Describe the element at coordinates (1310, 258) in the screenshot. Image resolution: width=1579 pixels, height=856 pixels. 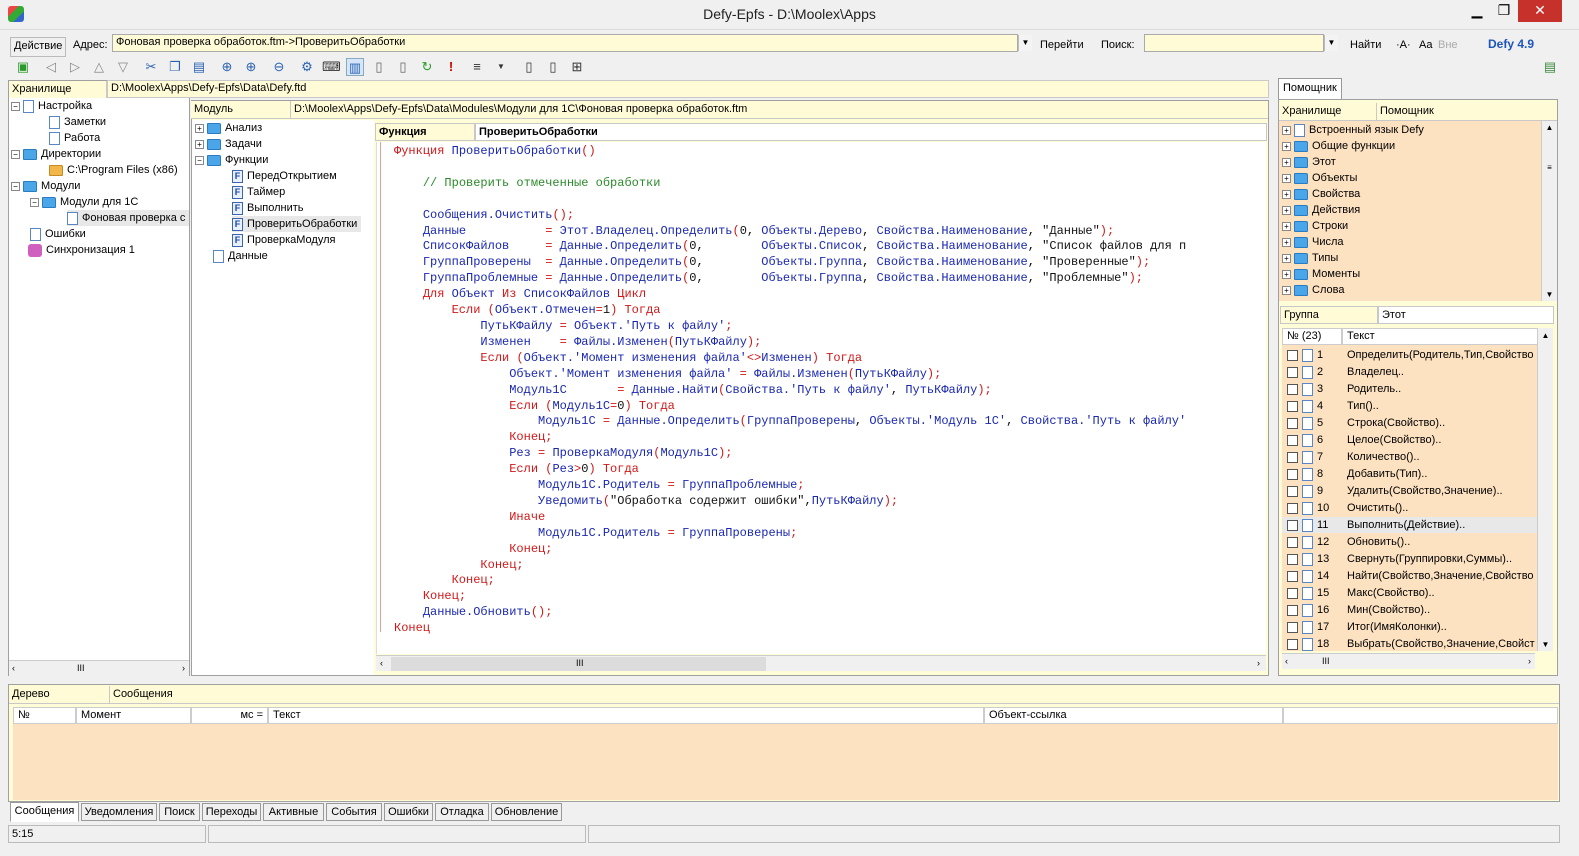
I see `helper-tree-item: + Типы` at that location.